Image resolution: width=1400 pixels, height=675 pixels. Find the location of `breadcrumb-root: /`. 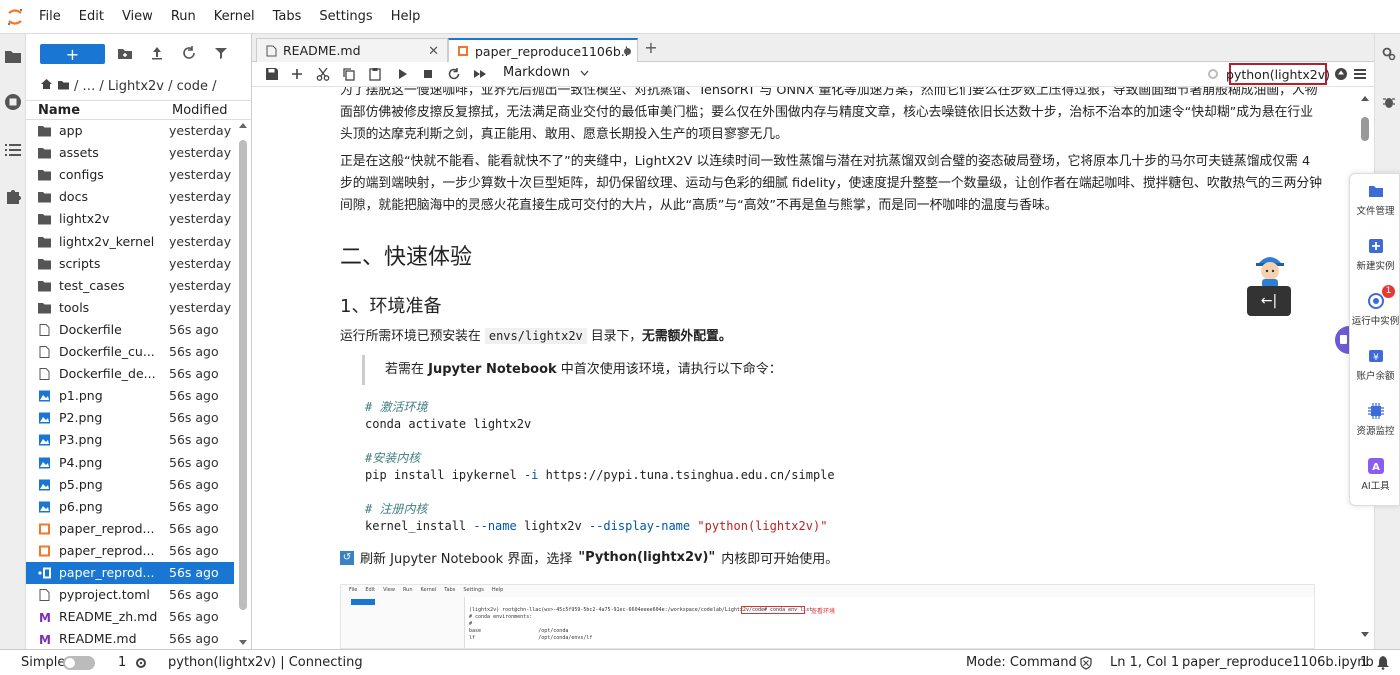

breadcrumb-root: / is located at coordinates (76, 86).